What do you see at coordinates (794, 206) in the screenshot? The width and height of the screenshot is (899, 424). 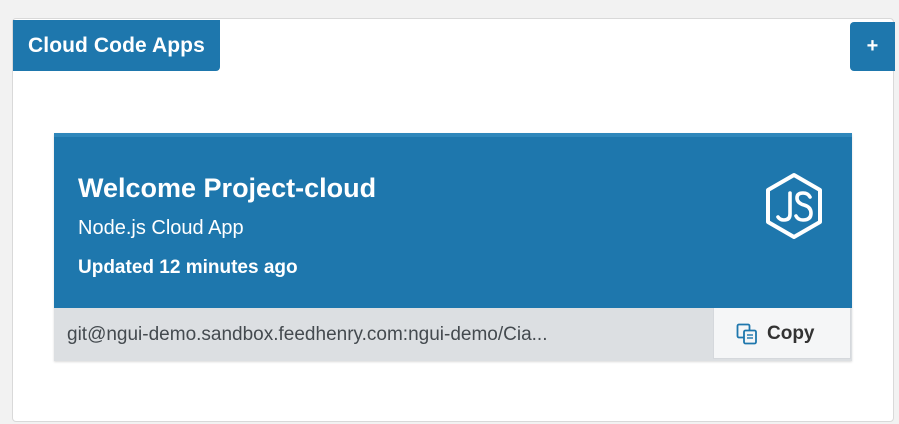 I see `nodejs-icon` at bounding box center [794, 206].